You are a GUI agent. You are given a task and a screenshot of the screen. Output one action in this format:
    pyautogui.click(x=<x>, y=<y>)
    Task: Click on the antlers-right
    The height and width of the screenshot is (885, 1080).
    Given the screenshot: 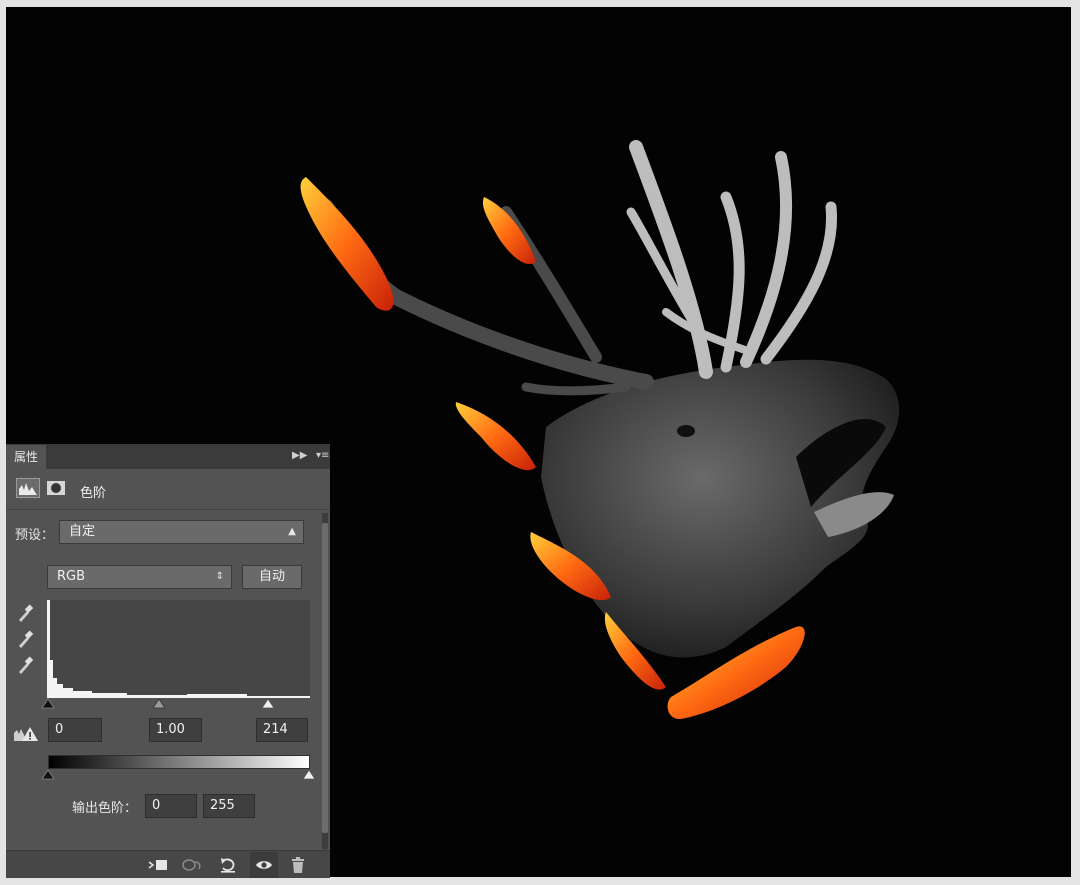 What is the action you would take?
    pyautogui.click(x=732, y=259)
    